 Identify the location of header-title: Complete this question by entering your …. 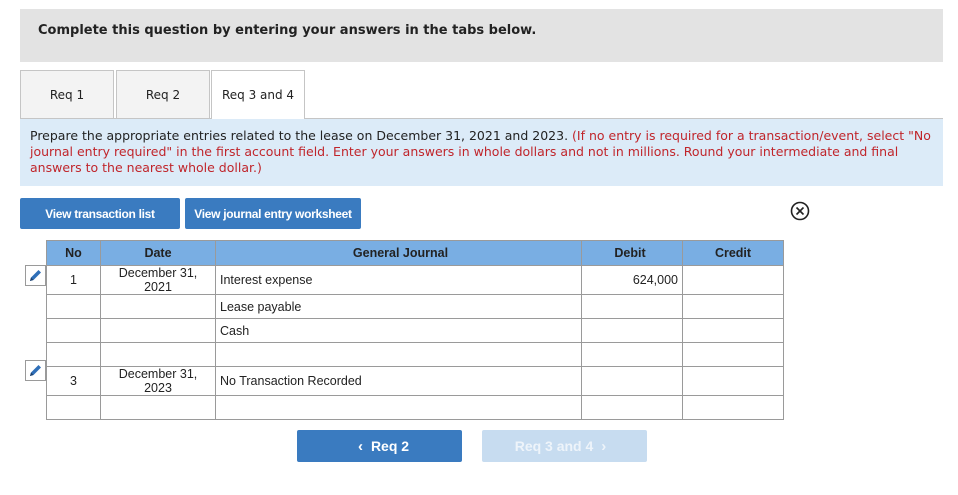
(287, 30).